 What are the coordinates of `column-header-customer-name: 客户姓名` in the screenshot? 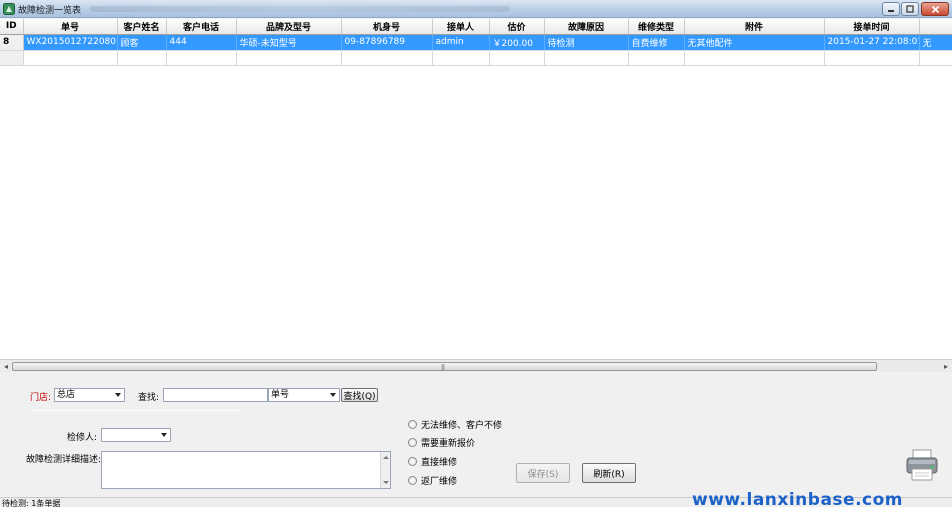 It's located at (142, 27).